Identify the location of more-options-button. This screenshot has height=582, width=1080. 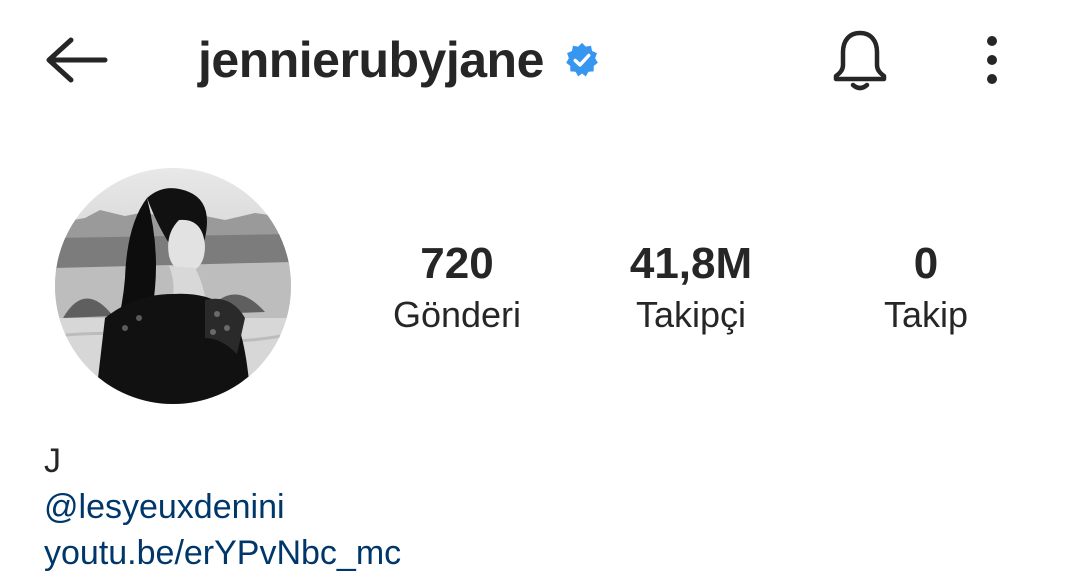
(992, 60).